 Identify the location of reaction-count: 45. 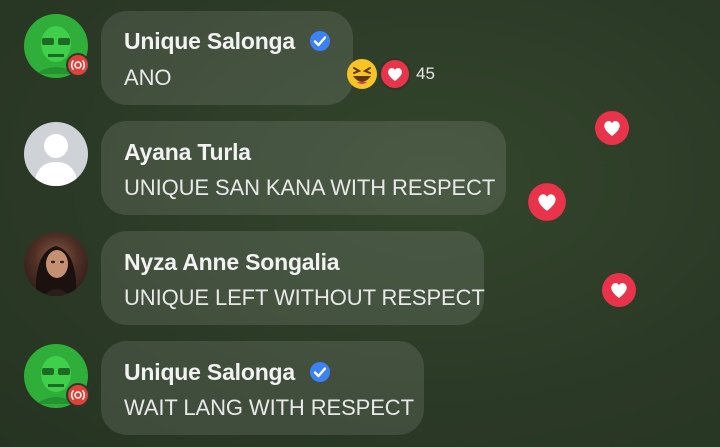
(425, 74).